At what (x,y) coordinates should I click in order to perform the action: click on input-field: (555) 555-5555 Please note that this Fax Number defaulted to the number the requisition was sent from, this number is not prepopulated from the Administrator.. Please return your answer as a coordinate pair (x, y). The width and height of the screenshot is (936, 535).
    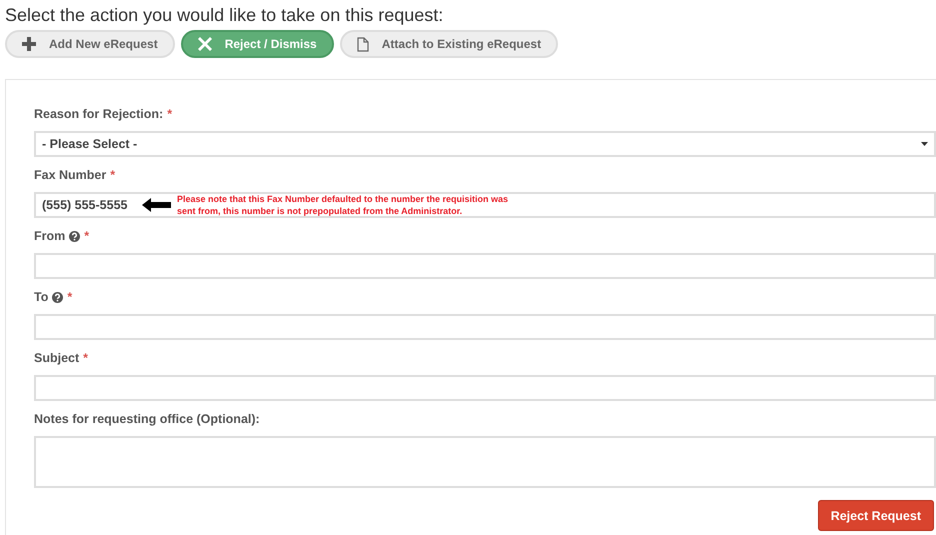
    Looking at the image, I should click on (485, 205).